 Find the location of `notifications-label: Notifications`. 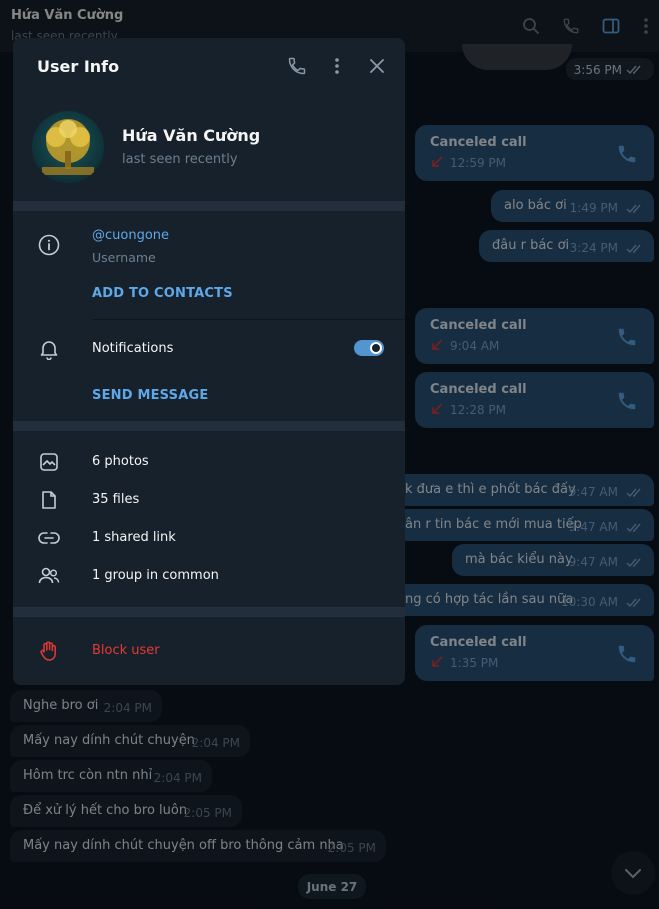

notifications-label: Notifications is located at coordinates (133, 348).